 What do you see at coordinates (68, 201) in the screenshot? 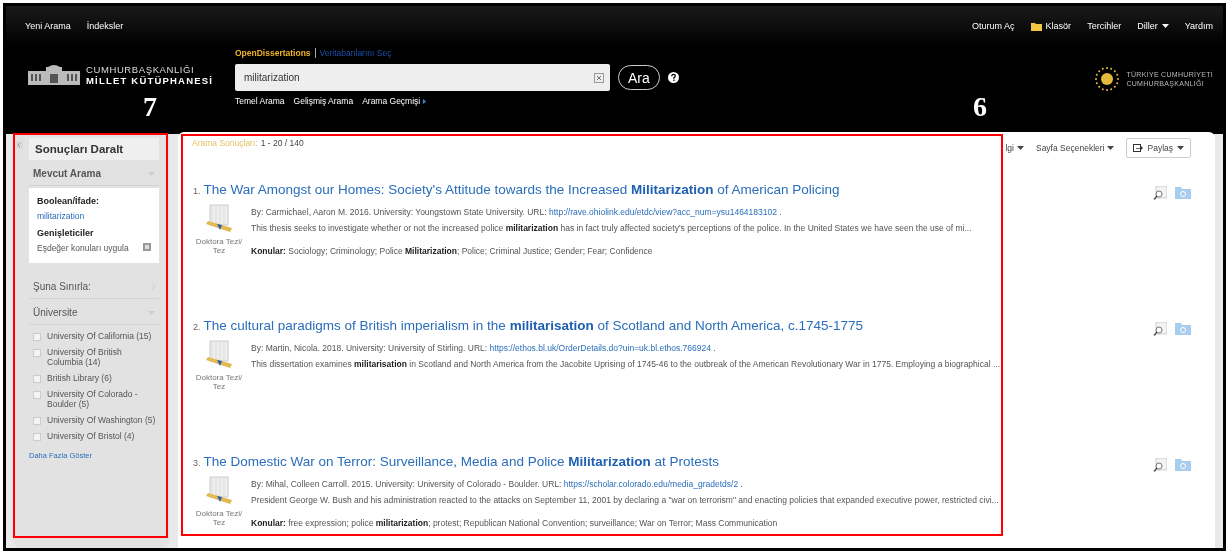
I see `field-label: Boolean/İfade:` at bounding box center [68, 201].